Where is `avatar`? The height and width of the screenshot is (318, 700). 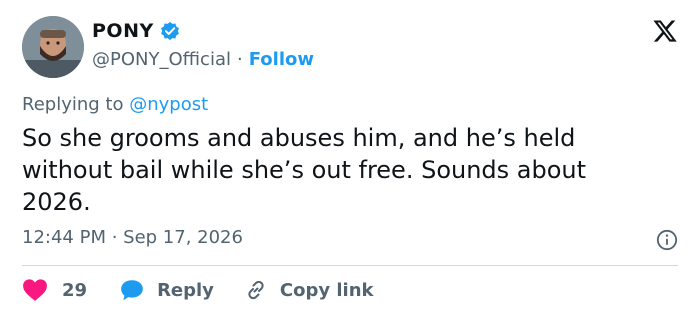
avatar is located at coordinates (53, 47).